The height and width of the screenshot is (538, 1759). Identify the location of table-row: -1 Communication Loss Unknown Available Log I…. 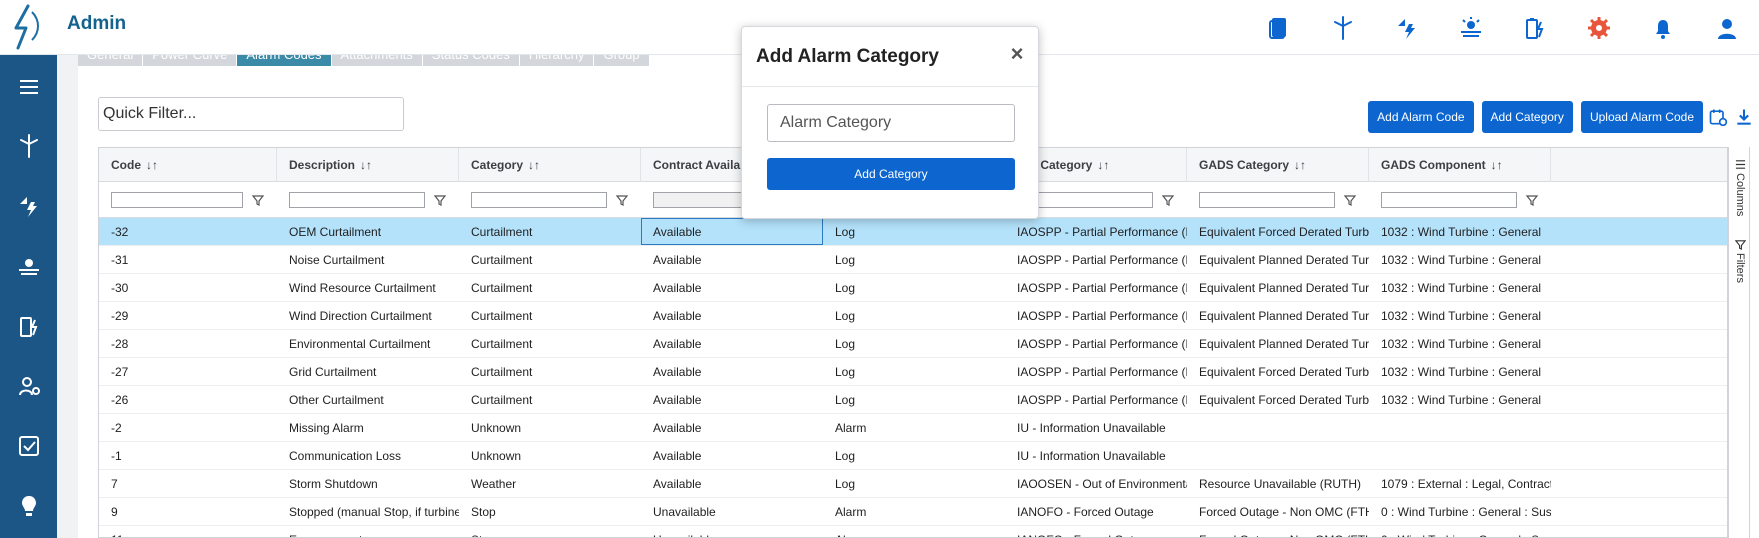
(913, 456).